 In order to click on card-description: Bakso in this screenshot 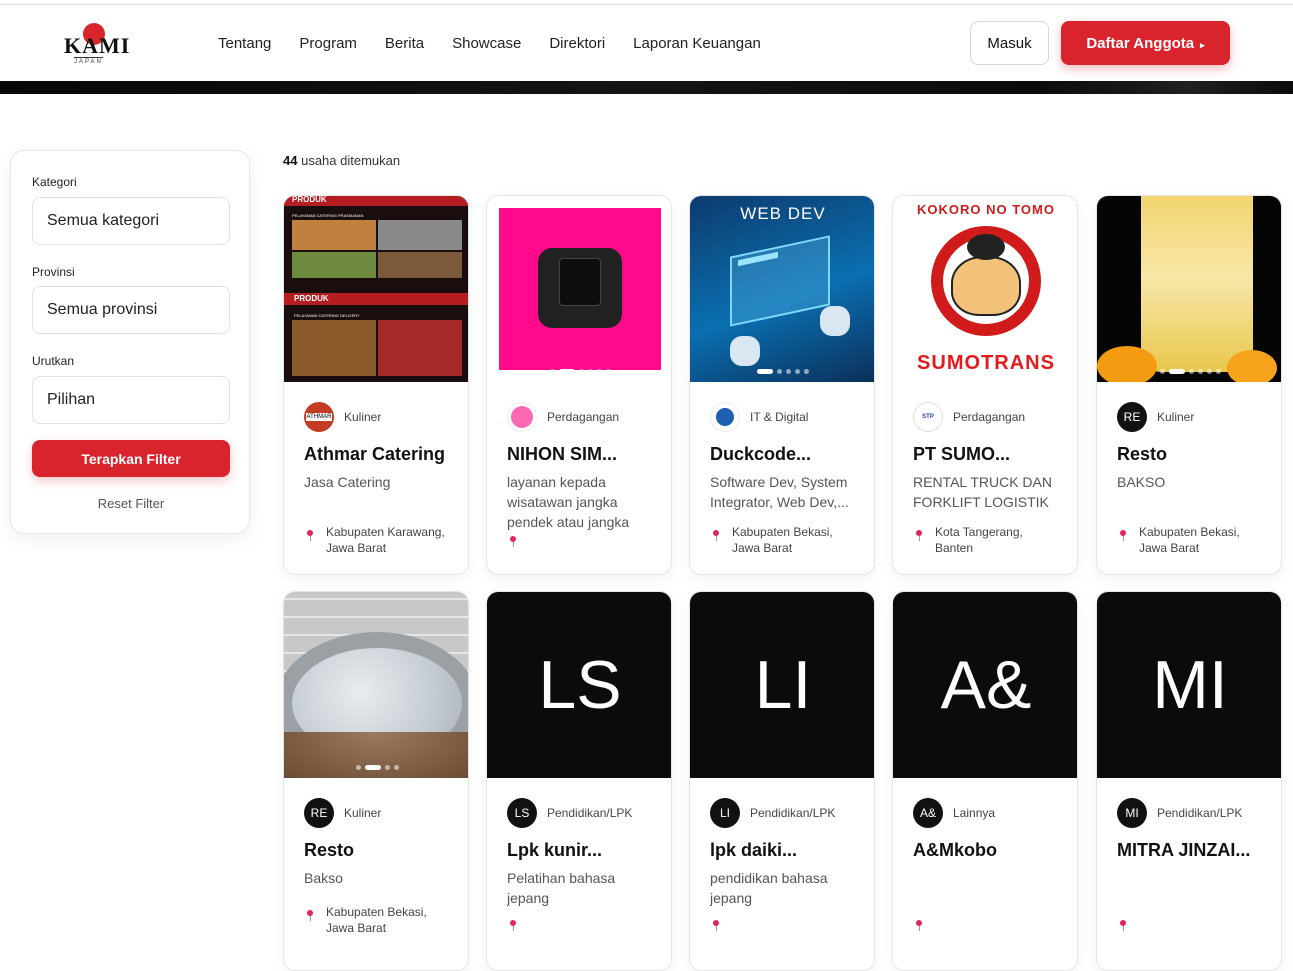, I will do `click(323, 878)`.